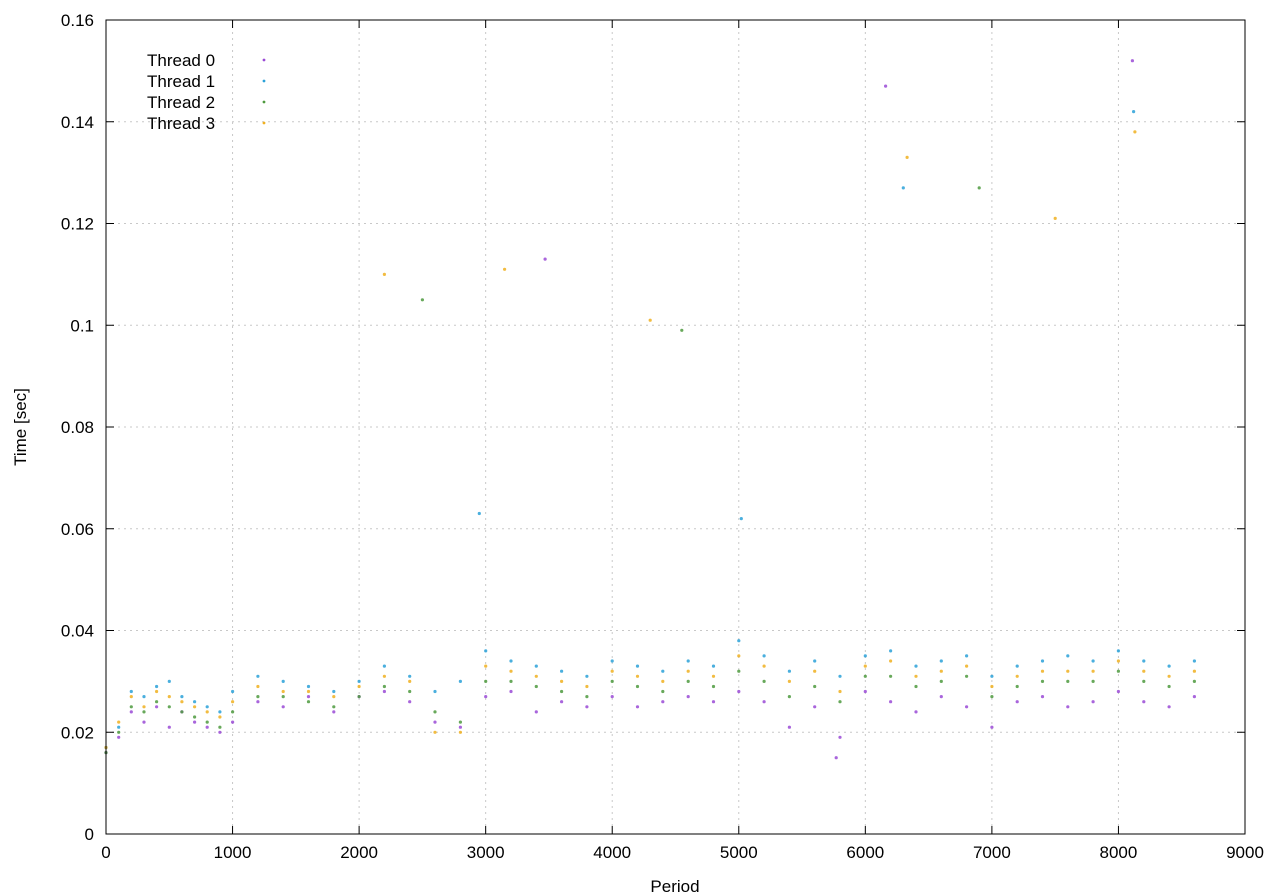  What do you see at coordinates (992, 852) in the screenshot?
I see `x-tick-label: 7000` at bounding box center [992, 852].